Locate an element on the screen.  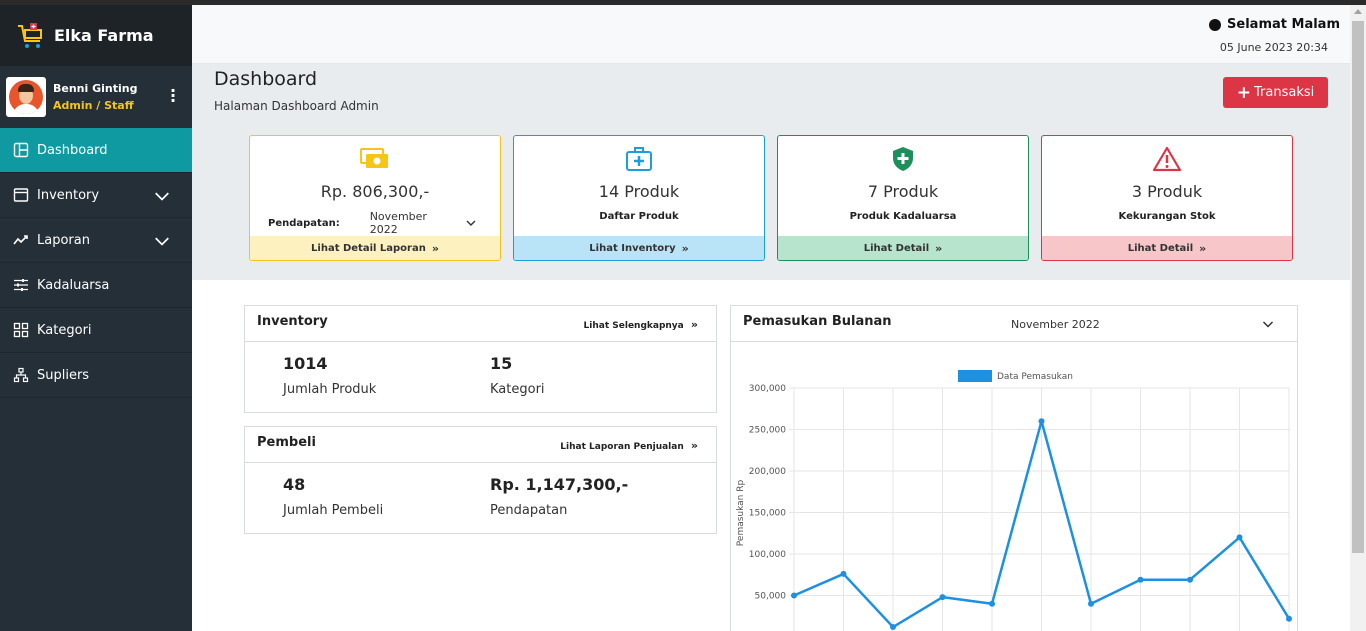
brand: Elka Farma is located at coordinates (96, 35).